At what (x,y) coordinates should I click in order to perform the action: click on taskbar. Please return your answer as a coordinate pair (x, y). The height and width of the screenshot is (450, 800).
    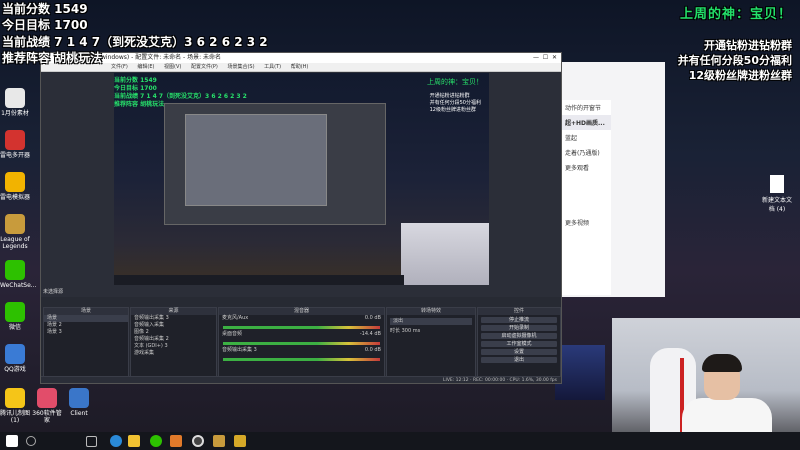
    Looking at the image, I should click on (400, 441).